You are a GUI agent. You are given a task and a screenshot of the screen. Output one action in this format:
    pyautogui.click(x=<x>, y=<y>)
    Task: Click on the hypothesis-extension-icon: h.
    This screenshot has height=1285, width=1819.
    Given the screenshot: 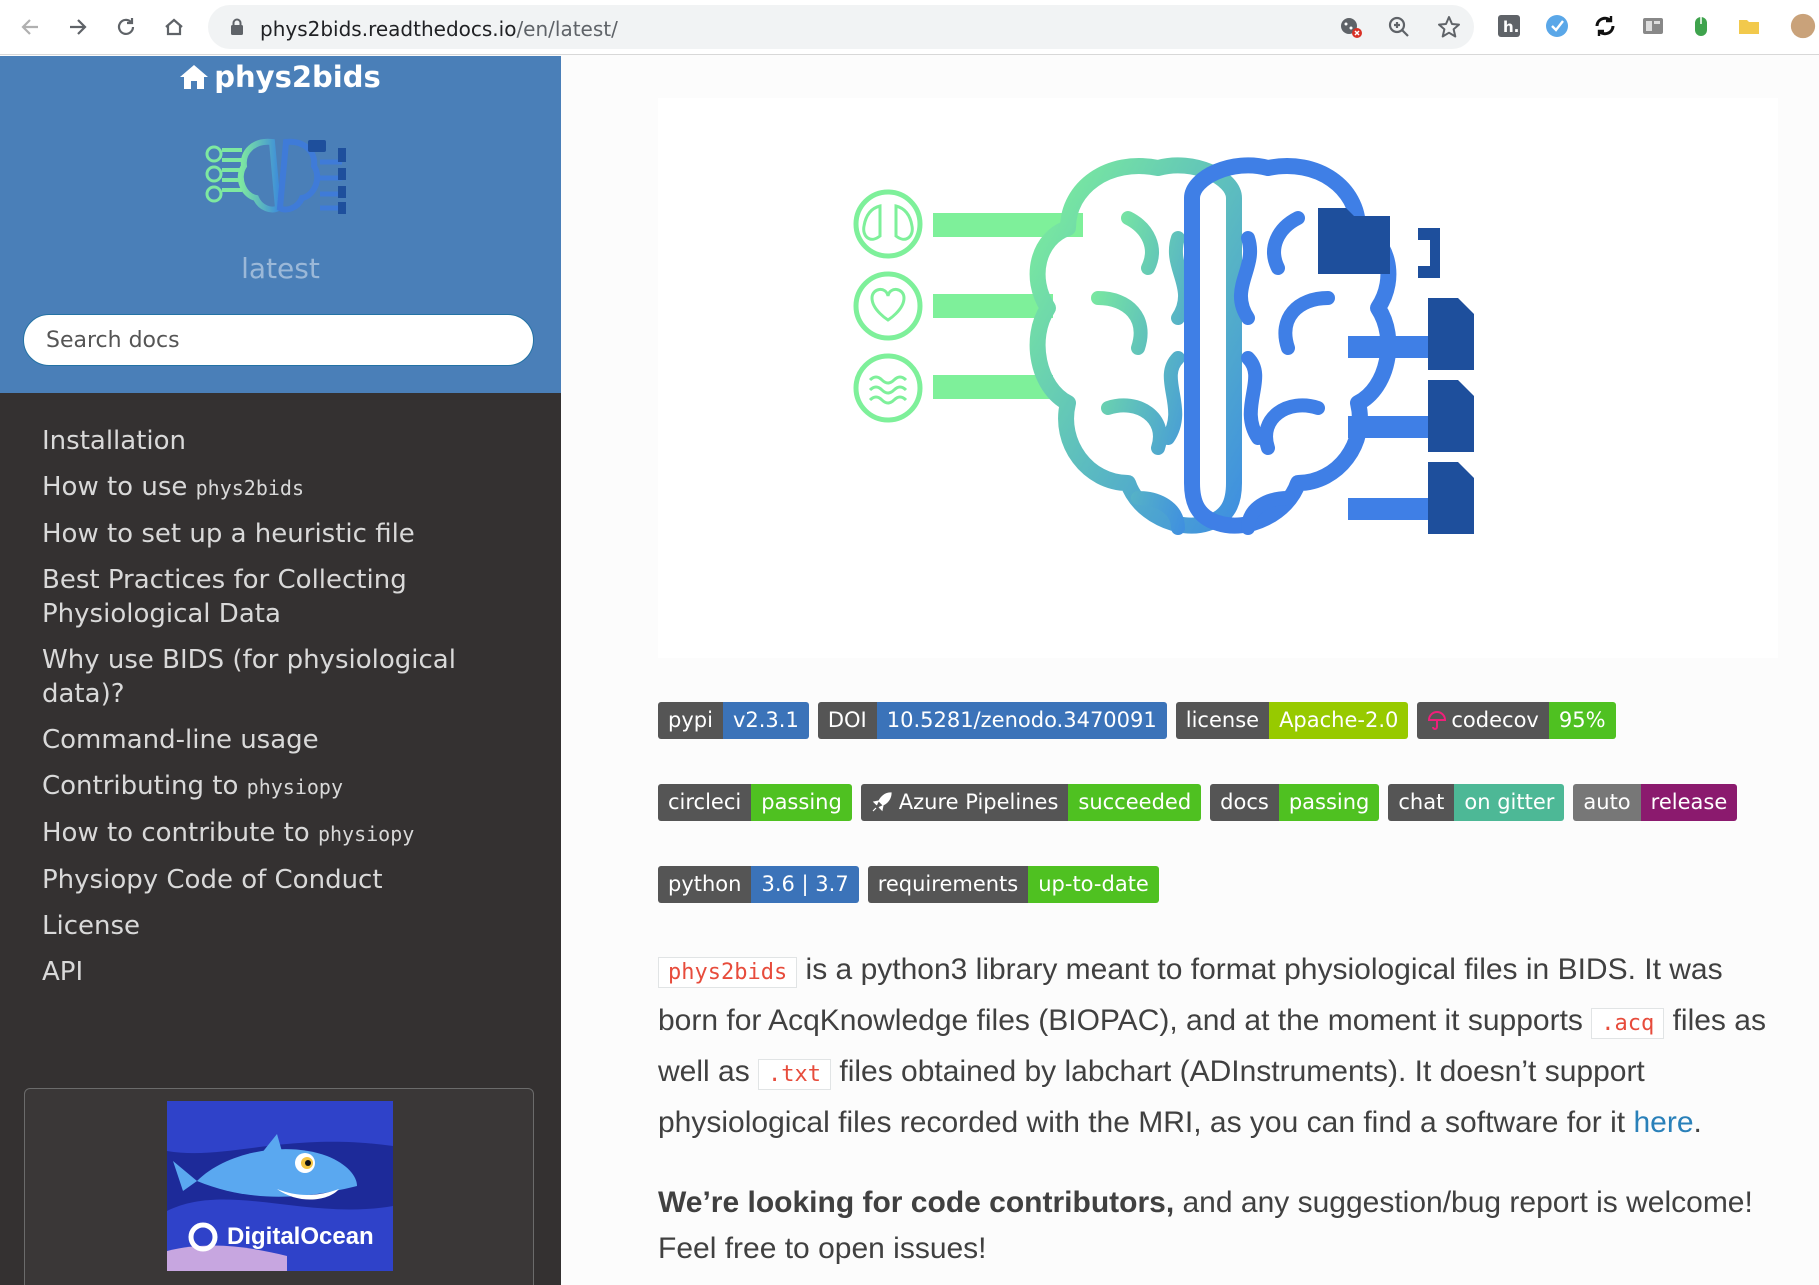 What is the action you would take?
    pyautogui.click(x=1509, y=26)
    